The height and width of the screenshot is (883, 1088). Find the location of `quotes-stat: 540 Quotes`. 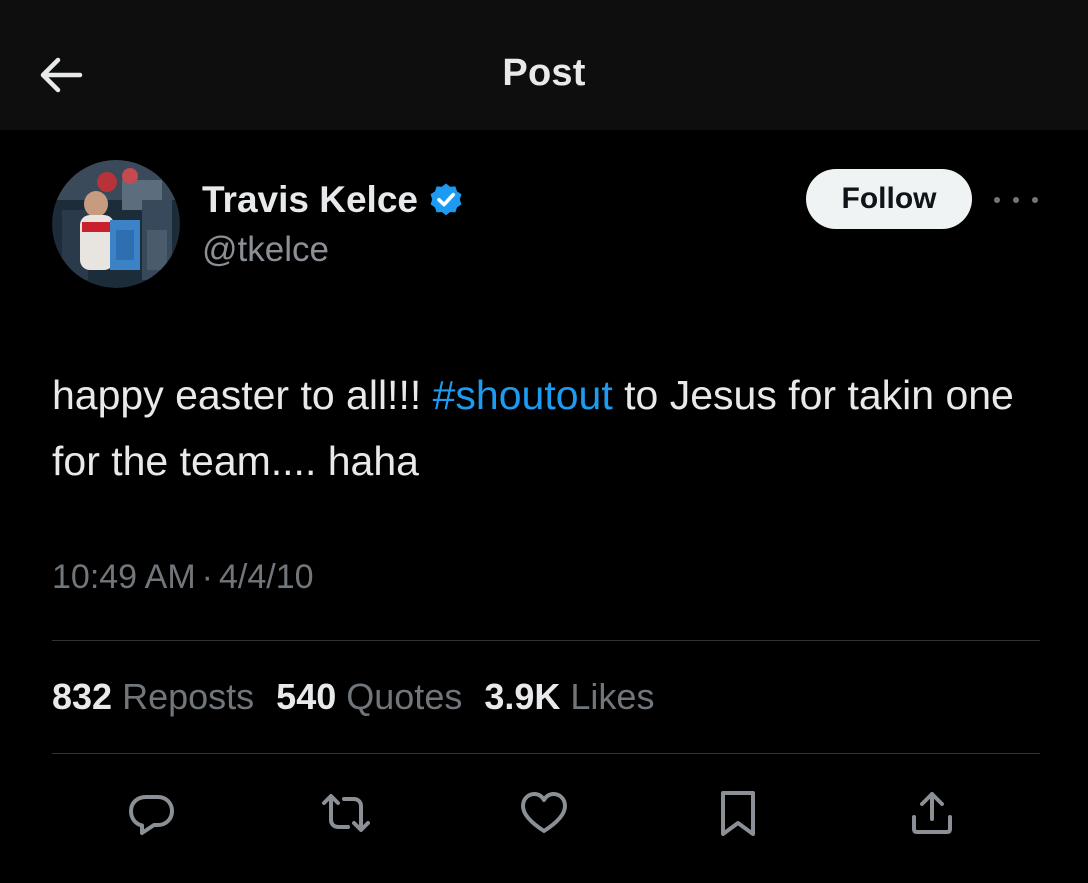

quotes-stat: 540 Quotes is located at coordinates (369, 697).